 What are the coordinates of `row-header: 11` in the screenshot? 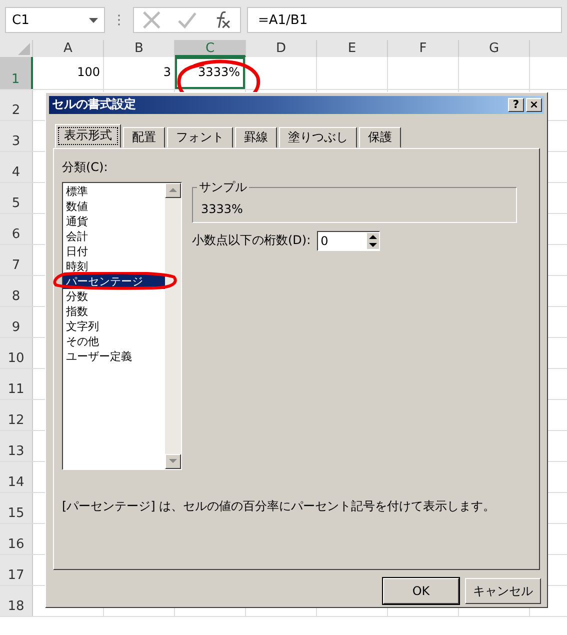 It's located at (16, 384).